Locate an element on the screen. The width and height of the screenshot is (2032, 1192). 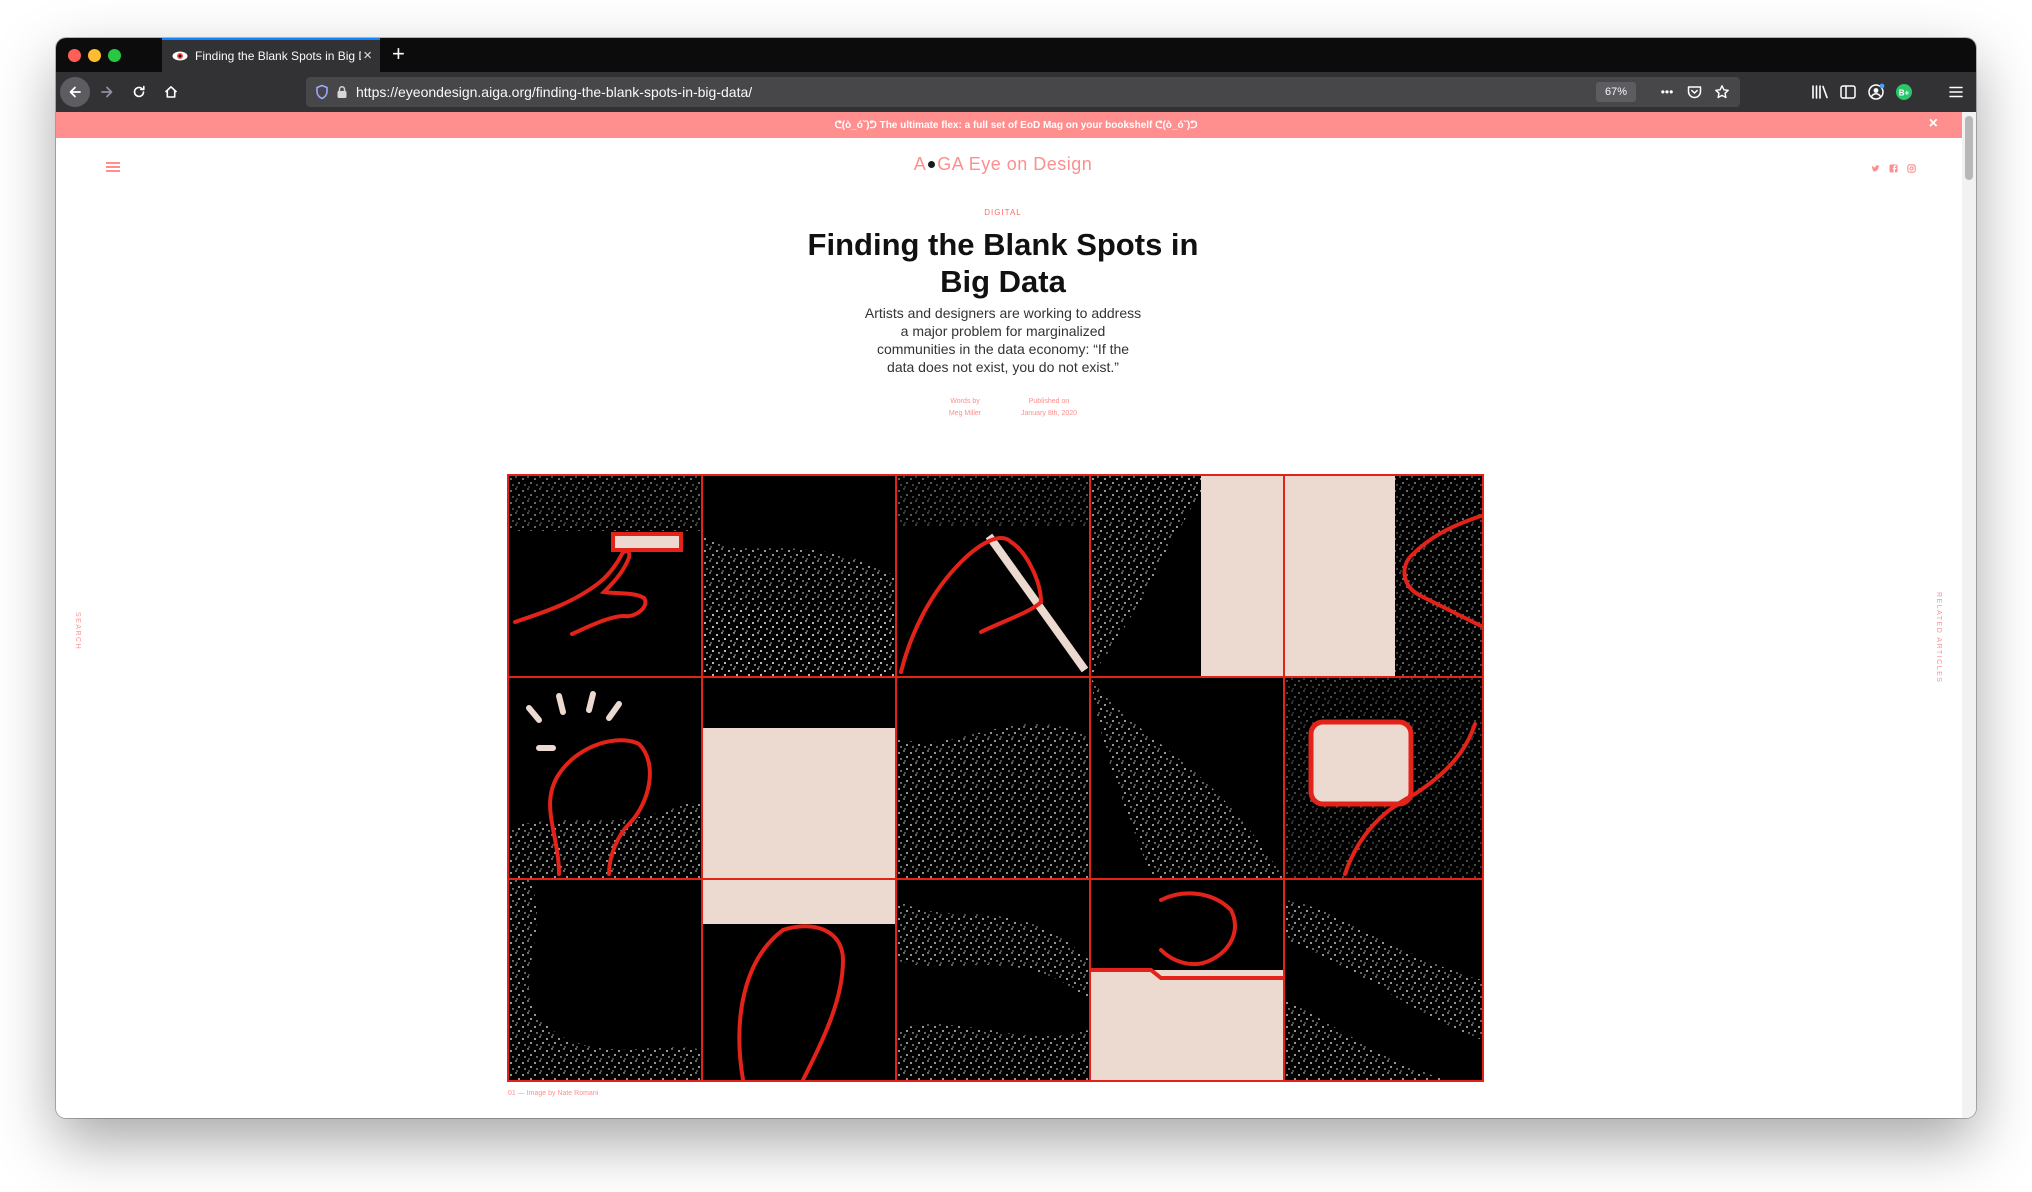
bookmark-star-icon is located at coordinates (1722, 92).